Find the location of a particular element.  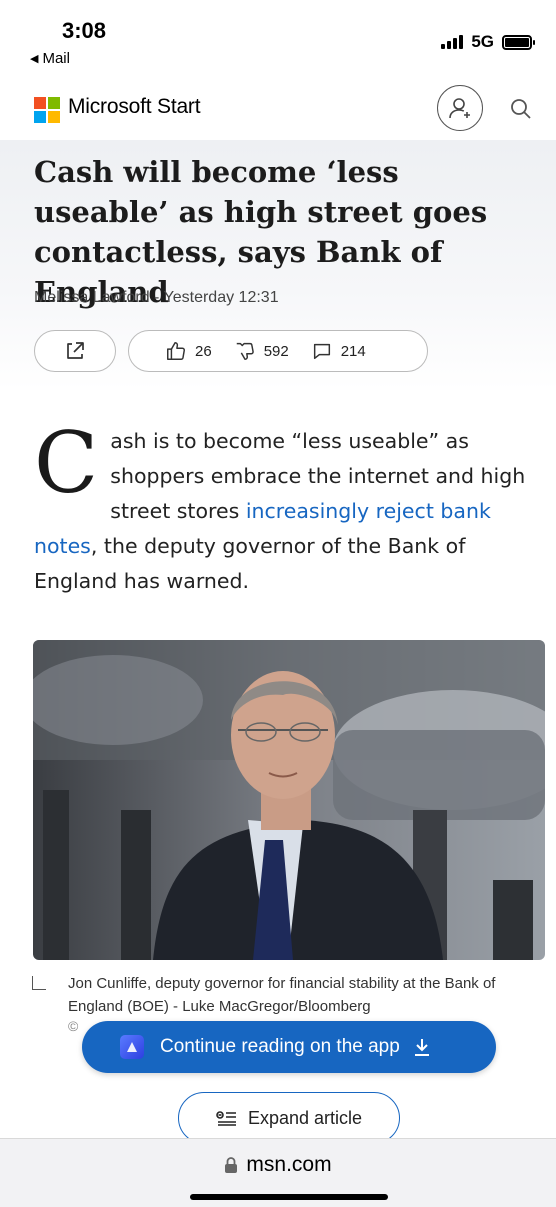

microsoft-logo-icon is located at coordinates (47, 110).